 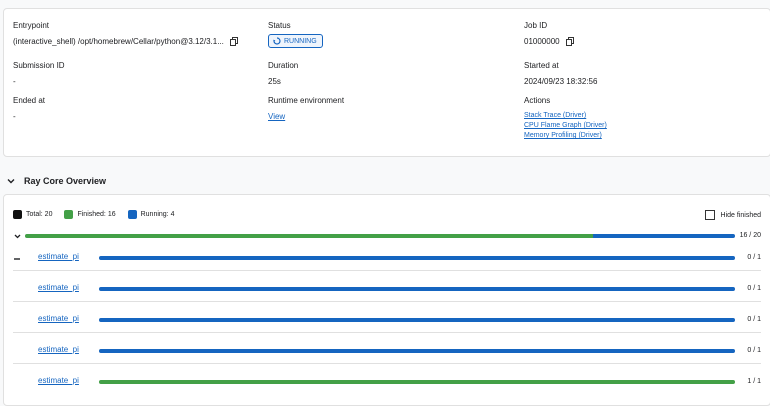 I want to click on runtime-env-view-link: View, so click(x=276, y=116).